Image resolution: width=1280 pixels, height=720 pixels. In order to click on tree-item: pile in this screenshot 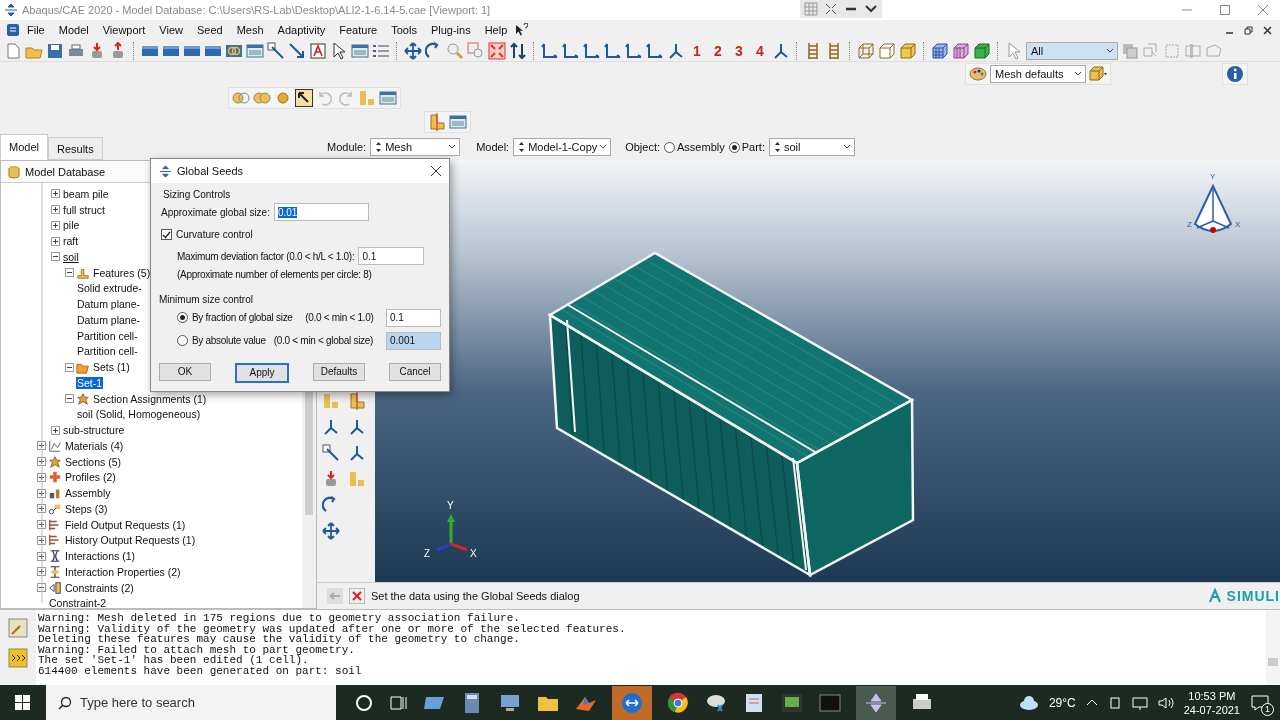, I will do `click(71, 225)`.